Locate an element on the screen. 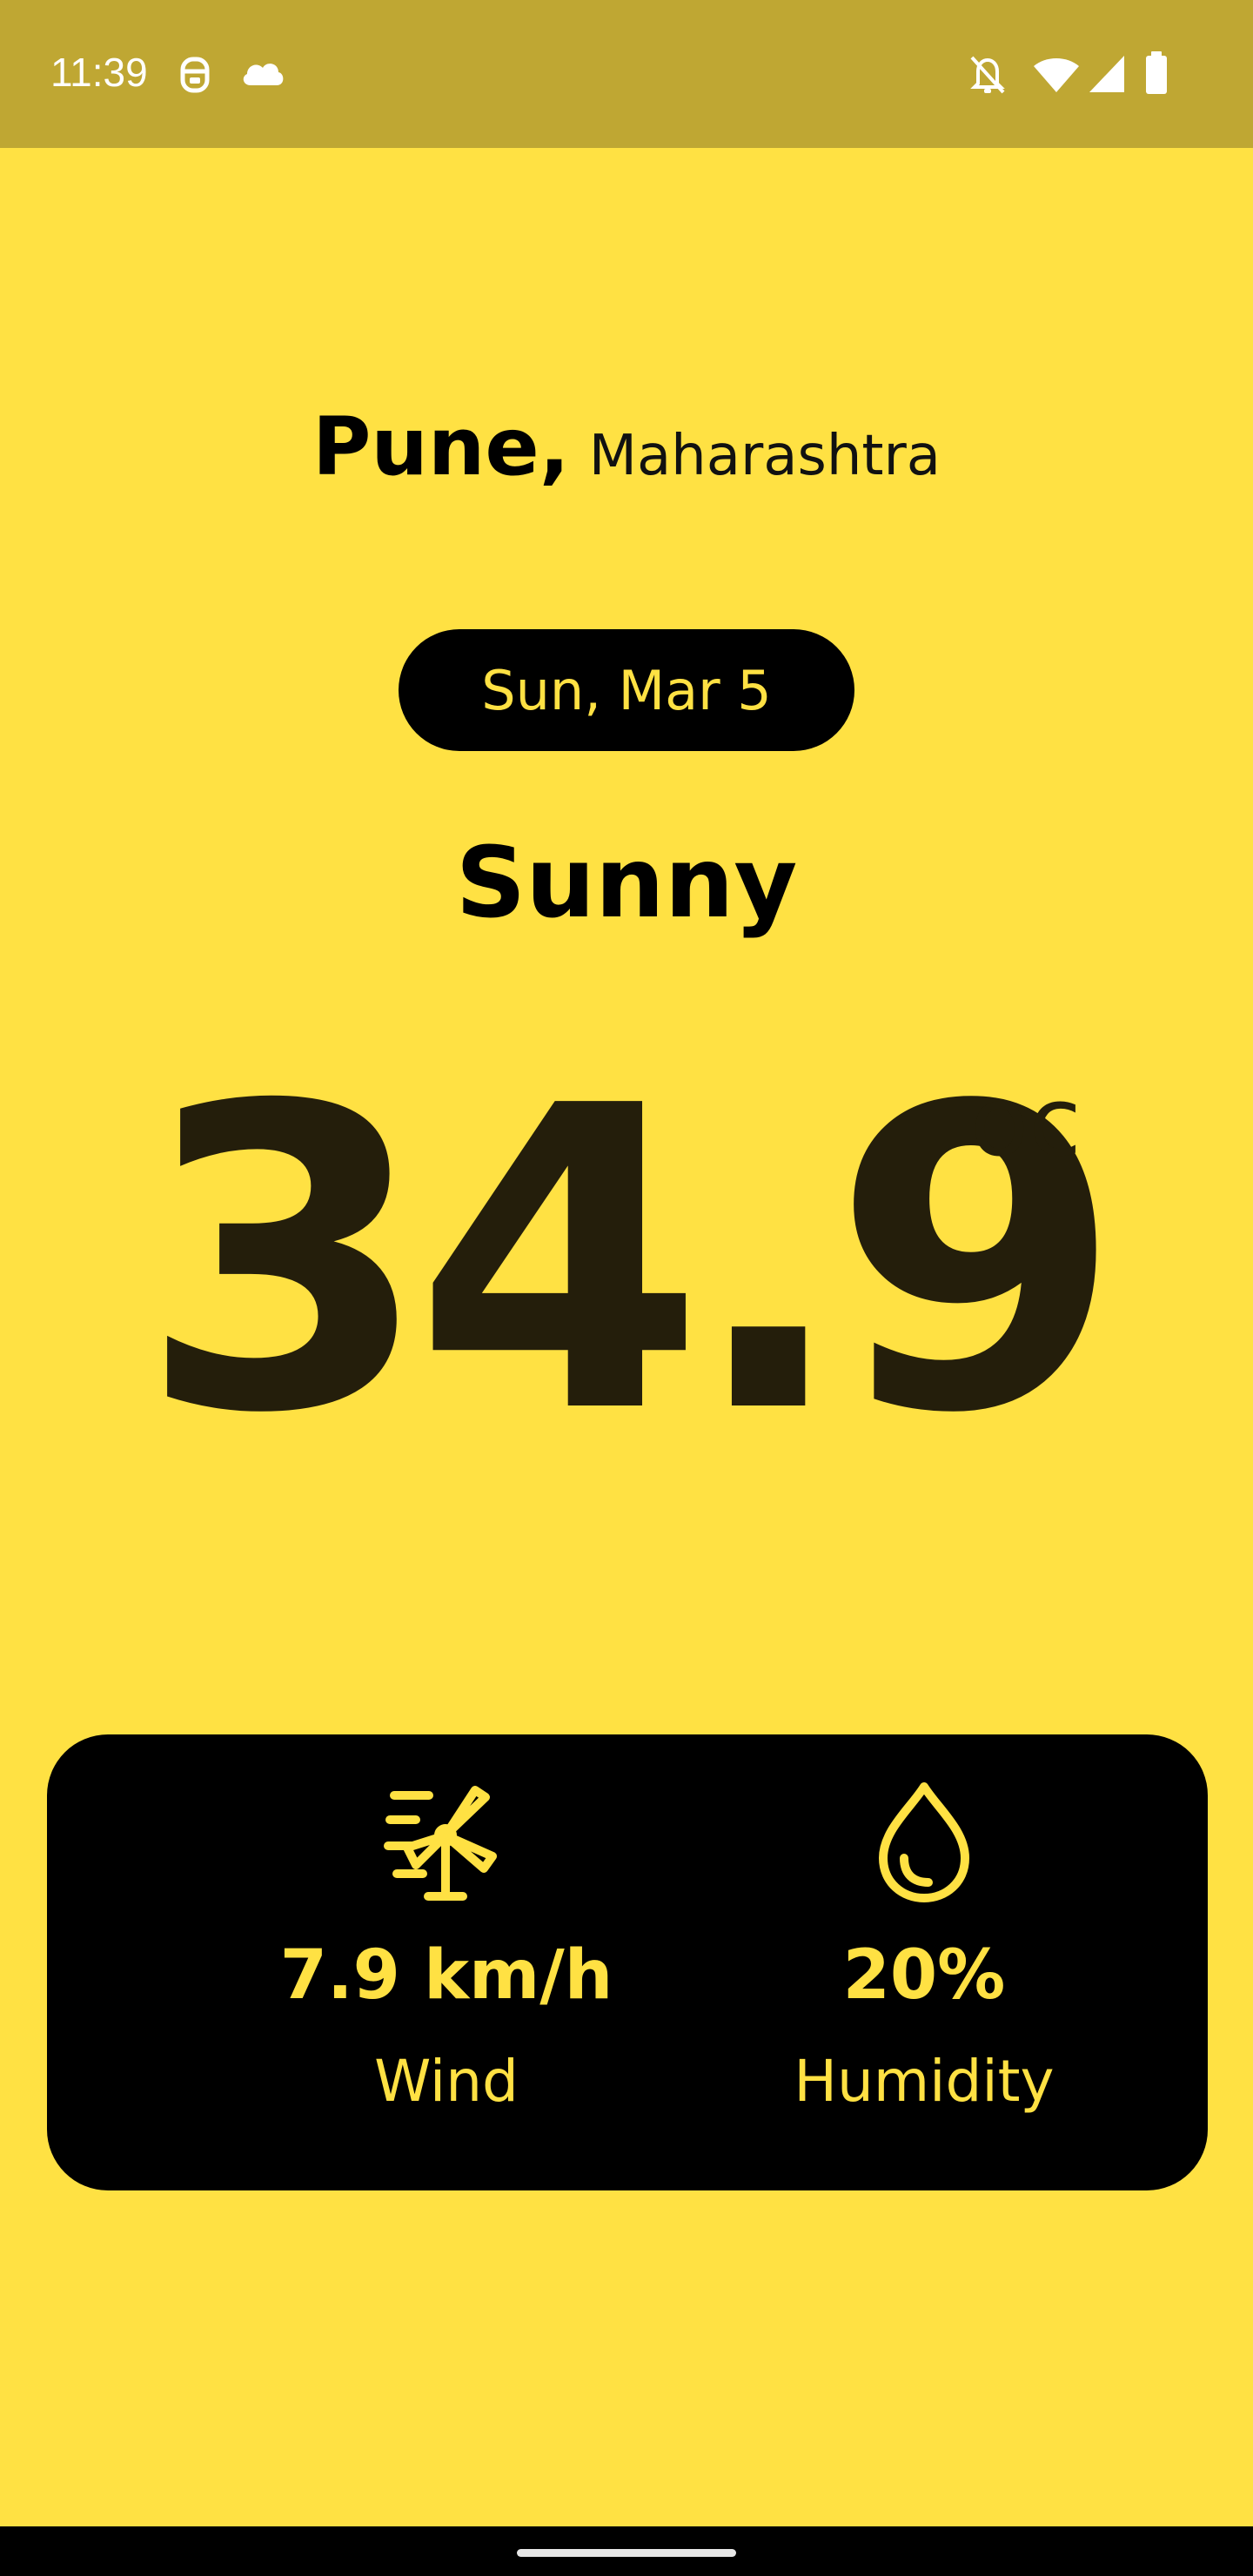 The image size is (1253, 2576). temperature-unit: oc is located at coordinates (1026, 1122).